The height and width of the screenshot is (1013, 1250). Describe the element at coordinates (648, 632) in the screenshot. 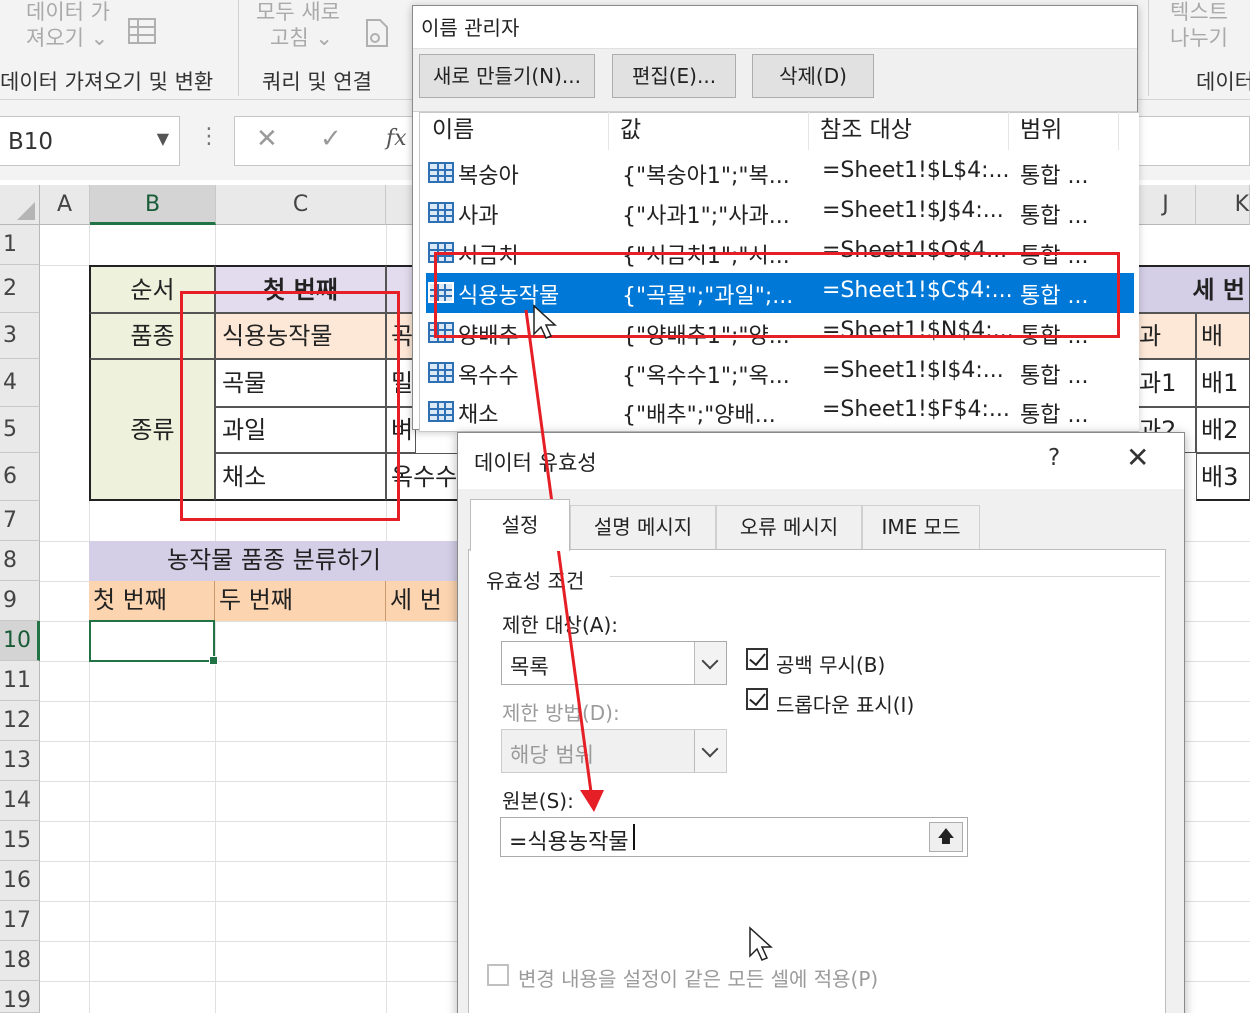

I see `annotation-layer` at that location.